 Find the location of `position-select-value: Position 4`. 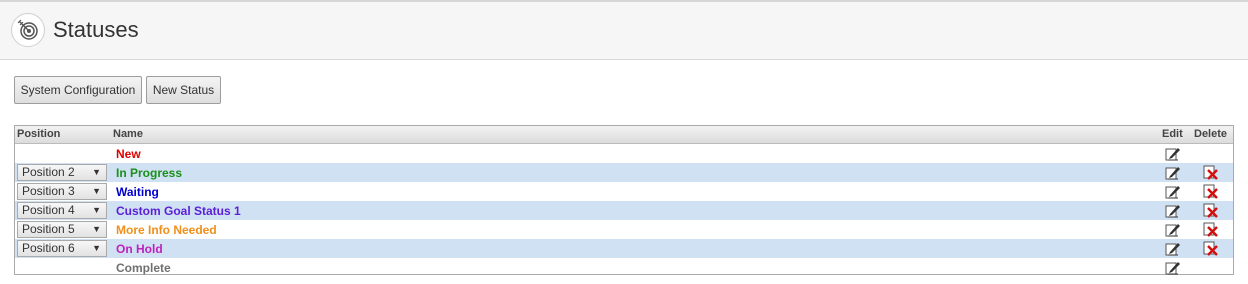

position-select-value: Position 4 is located at coordinates (48, 210).